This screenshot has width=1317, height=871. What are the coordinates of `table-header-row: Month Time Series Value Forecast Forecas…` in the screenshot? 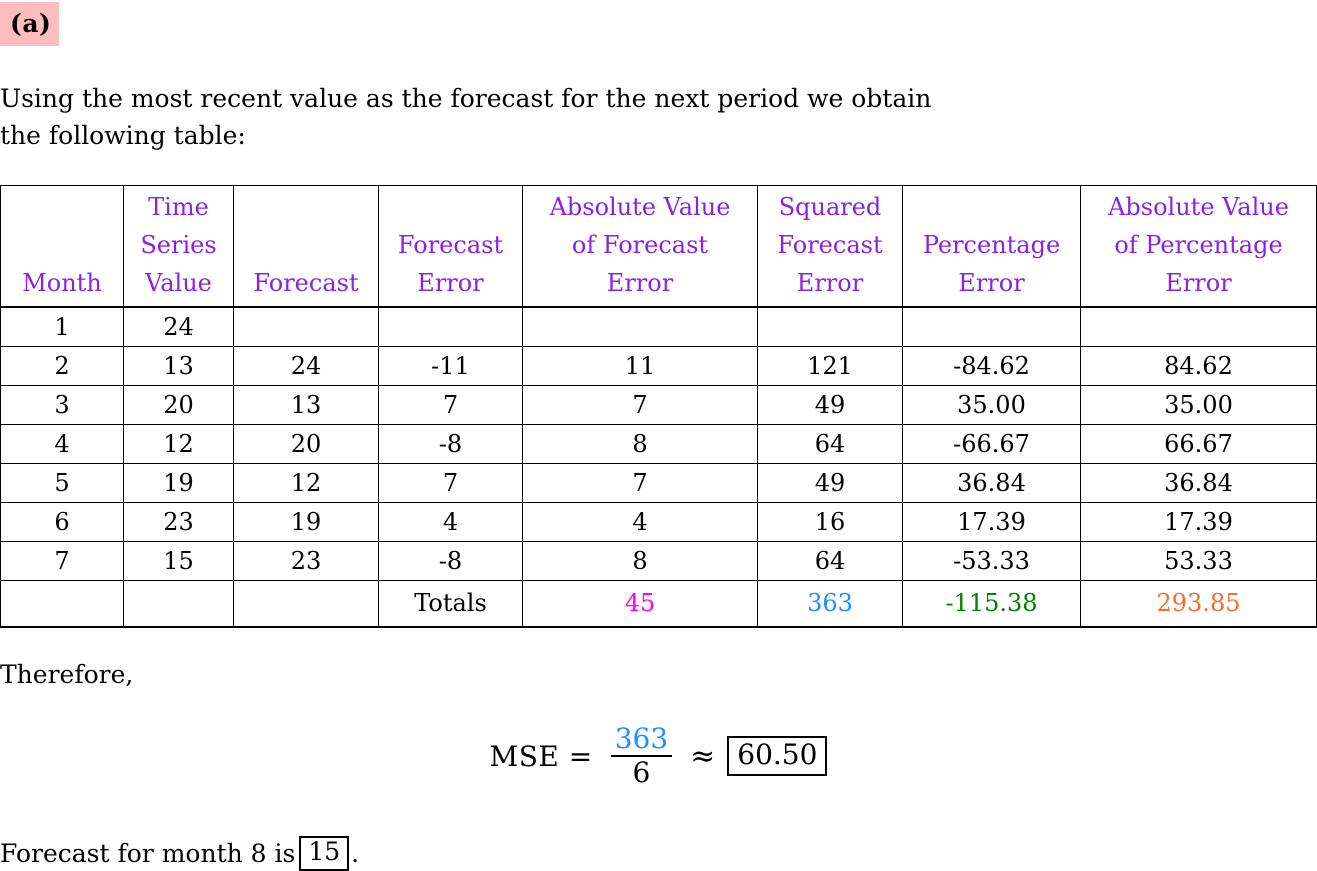 It's located at (658, 246).